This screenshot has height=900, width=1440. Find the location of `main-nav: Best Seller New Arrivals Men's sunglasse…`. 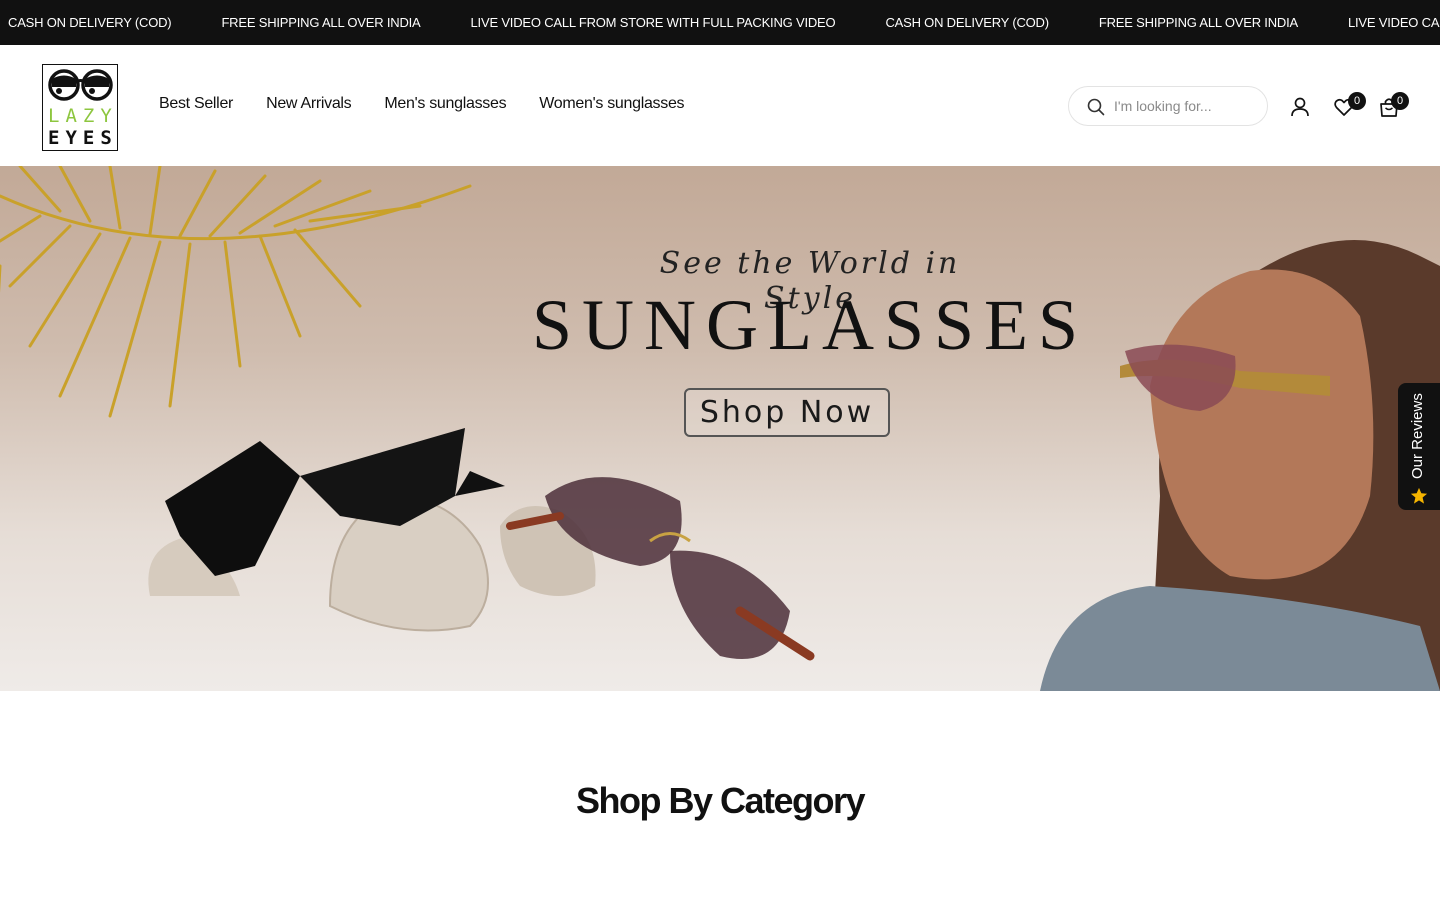

main-nav: Best Seller New Arrivals Men's sunglasse… is located at coordinates (438, 104).